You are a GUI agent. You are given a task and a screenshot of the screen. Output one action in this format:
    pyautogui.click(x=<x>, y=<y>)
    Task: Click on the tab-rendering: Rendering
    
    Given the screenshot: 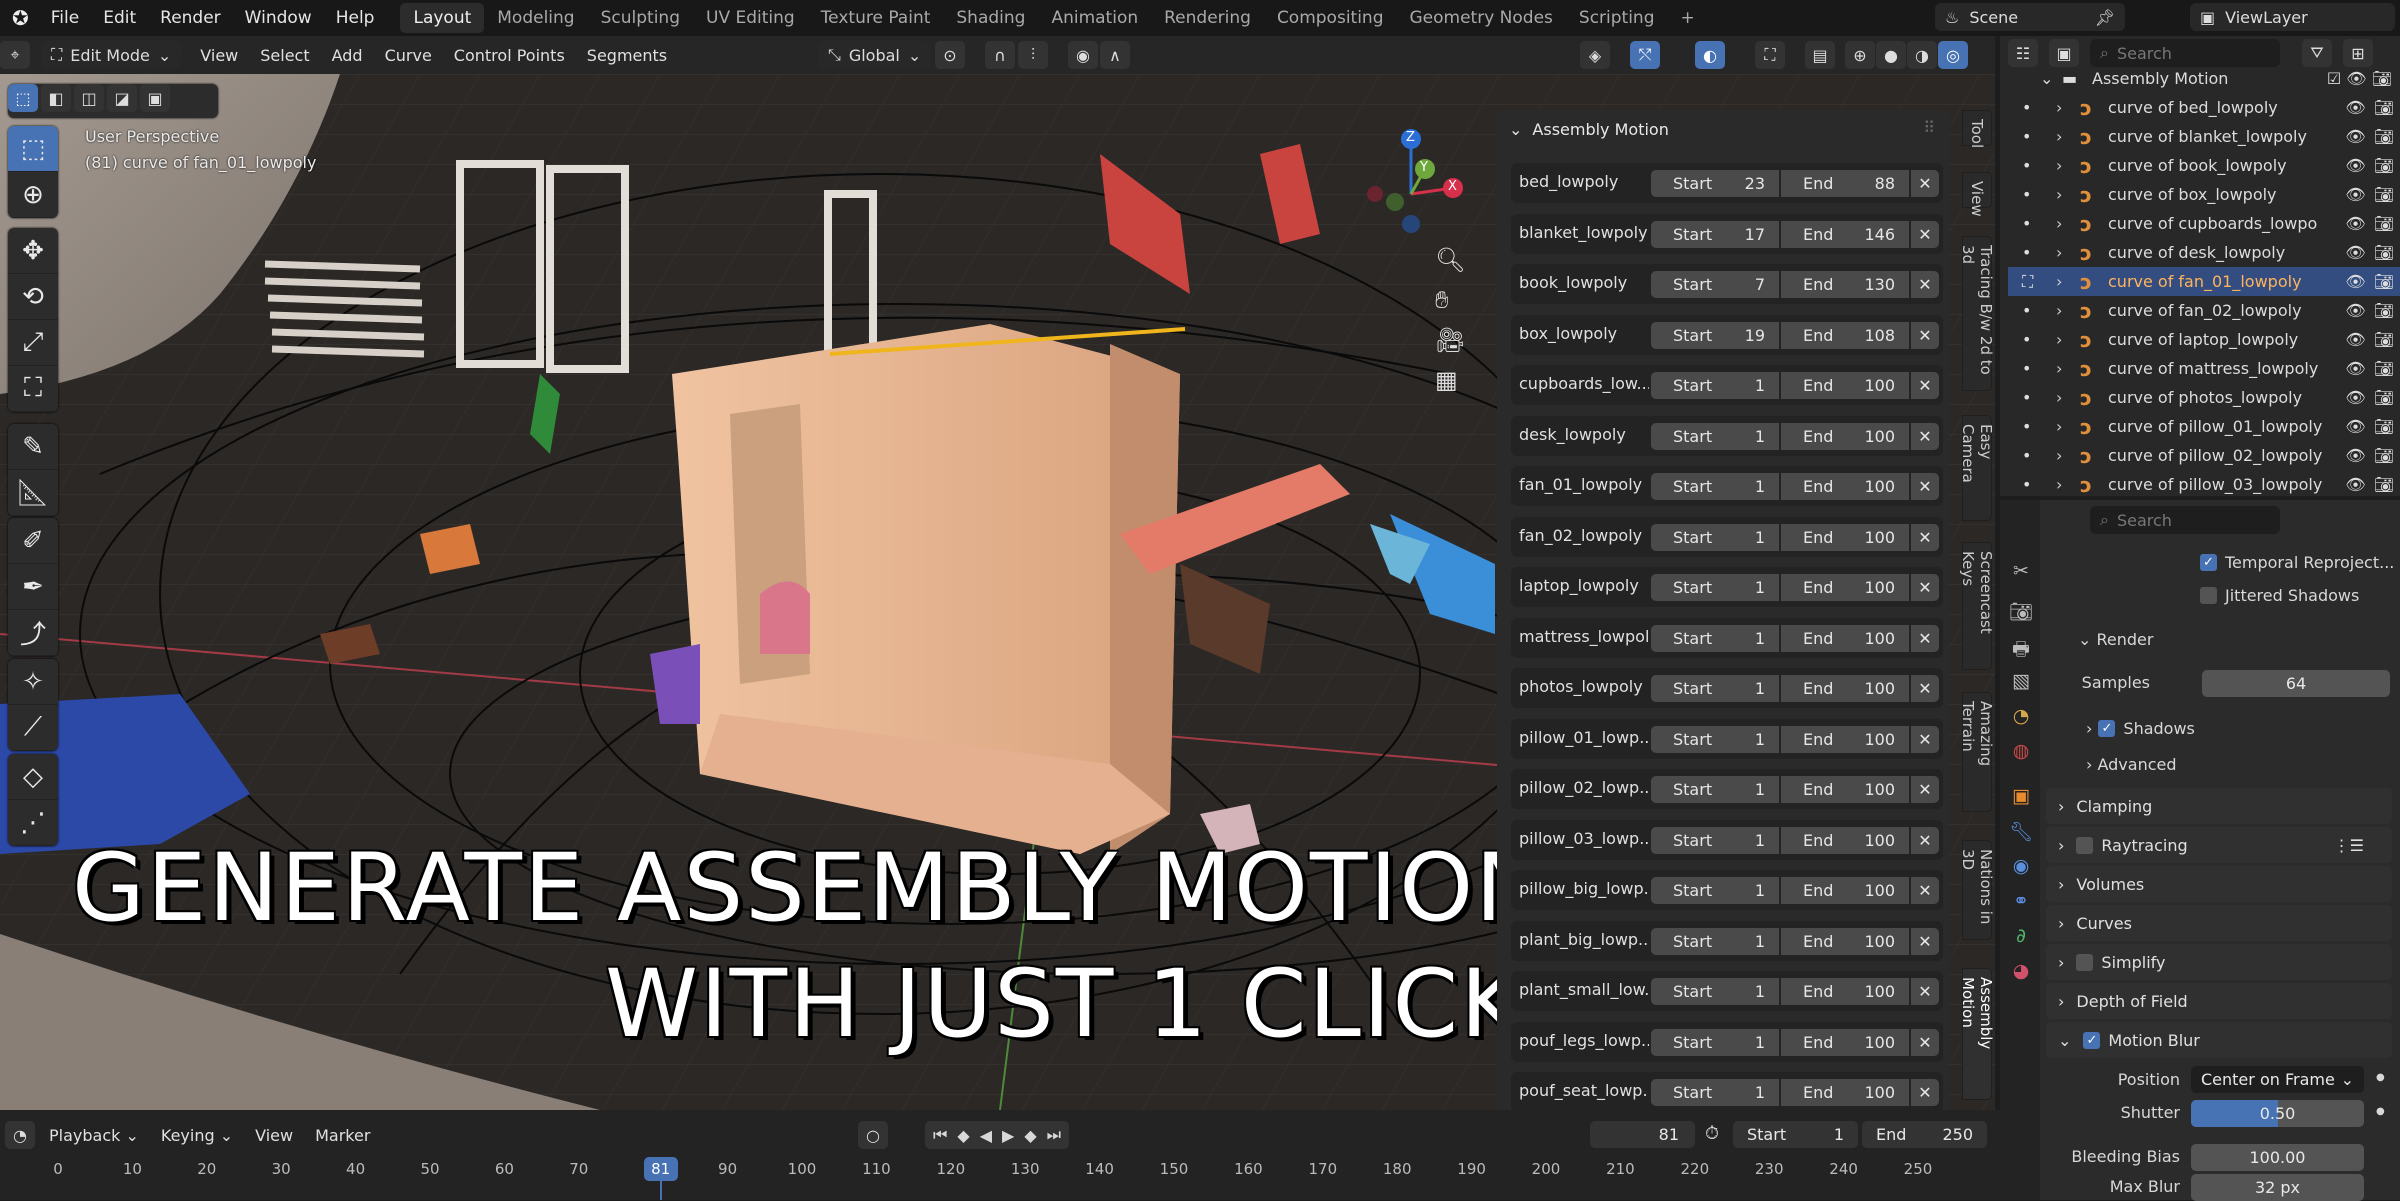 What is the action you would take?
    pyautogui.click(x=1207, y=18)
    